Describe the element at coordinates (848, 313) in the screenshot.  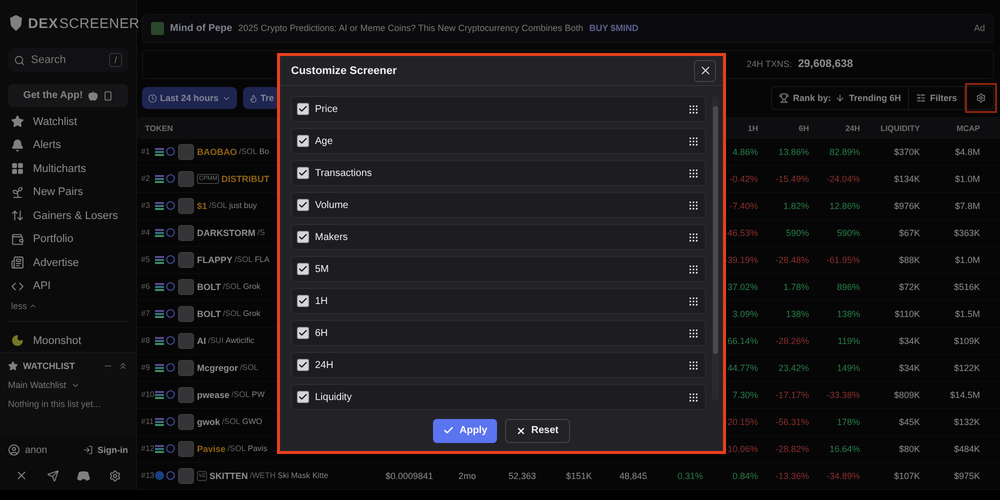
I see `change-cell-text: 138%` at that location.